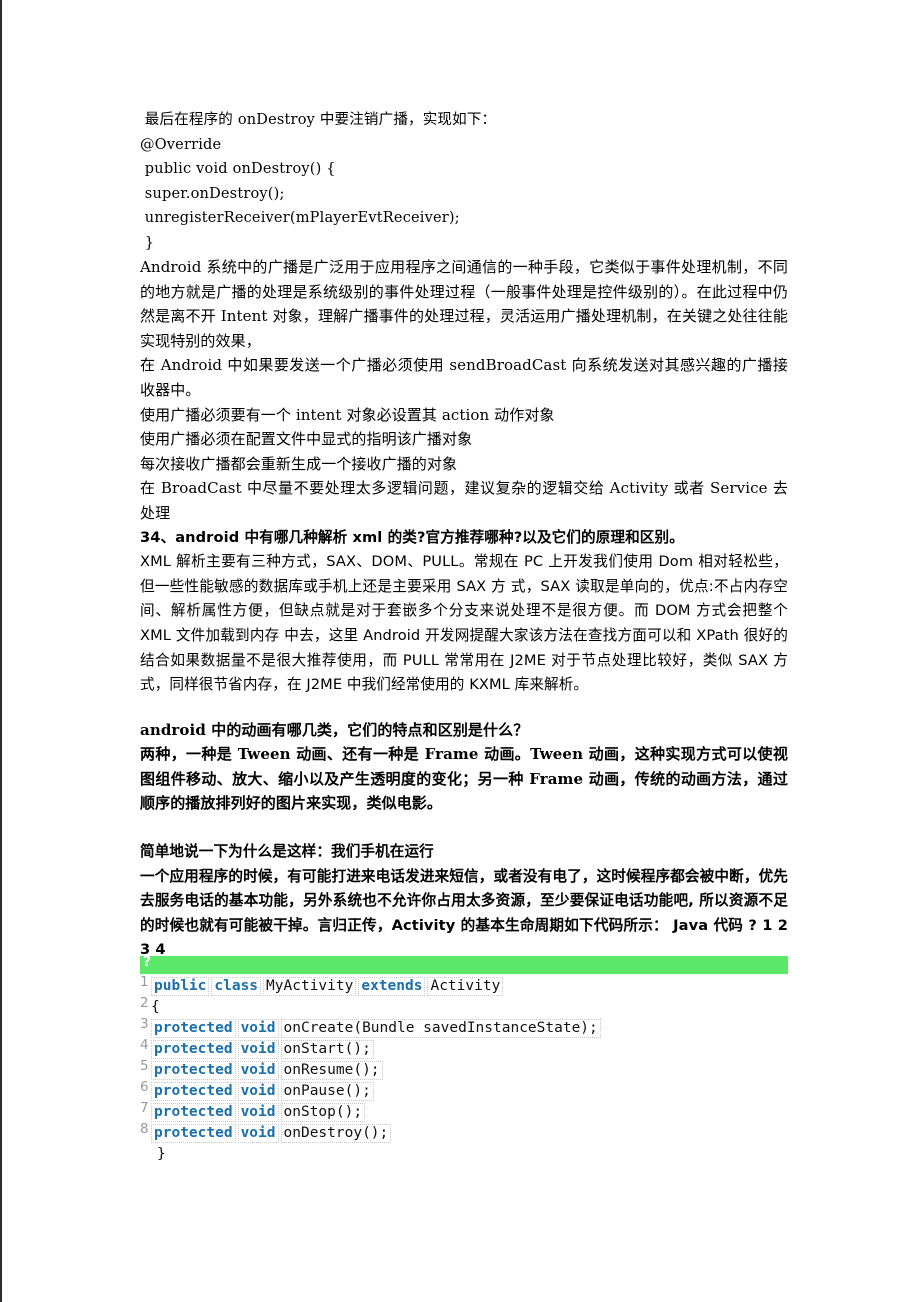 This screenshot has height=1302, width=920. Describe the element at coordinates (392, 986) in the screenshot. I see `code-keyword: extends` at that location.